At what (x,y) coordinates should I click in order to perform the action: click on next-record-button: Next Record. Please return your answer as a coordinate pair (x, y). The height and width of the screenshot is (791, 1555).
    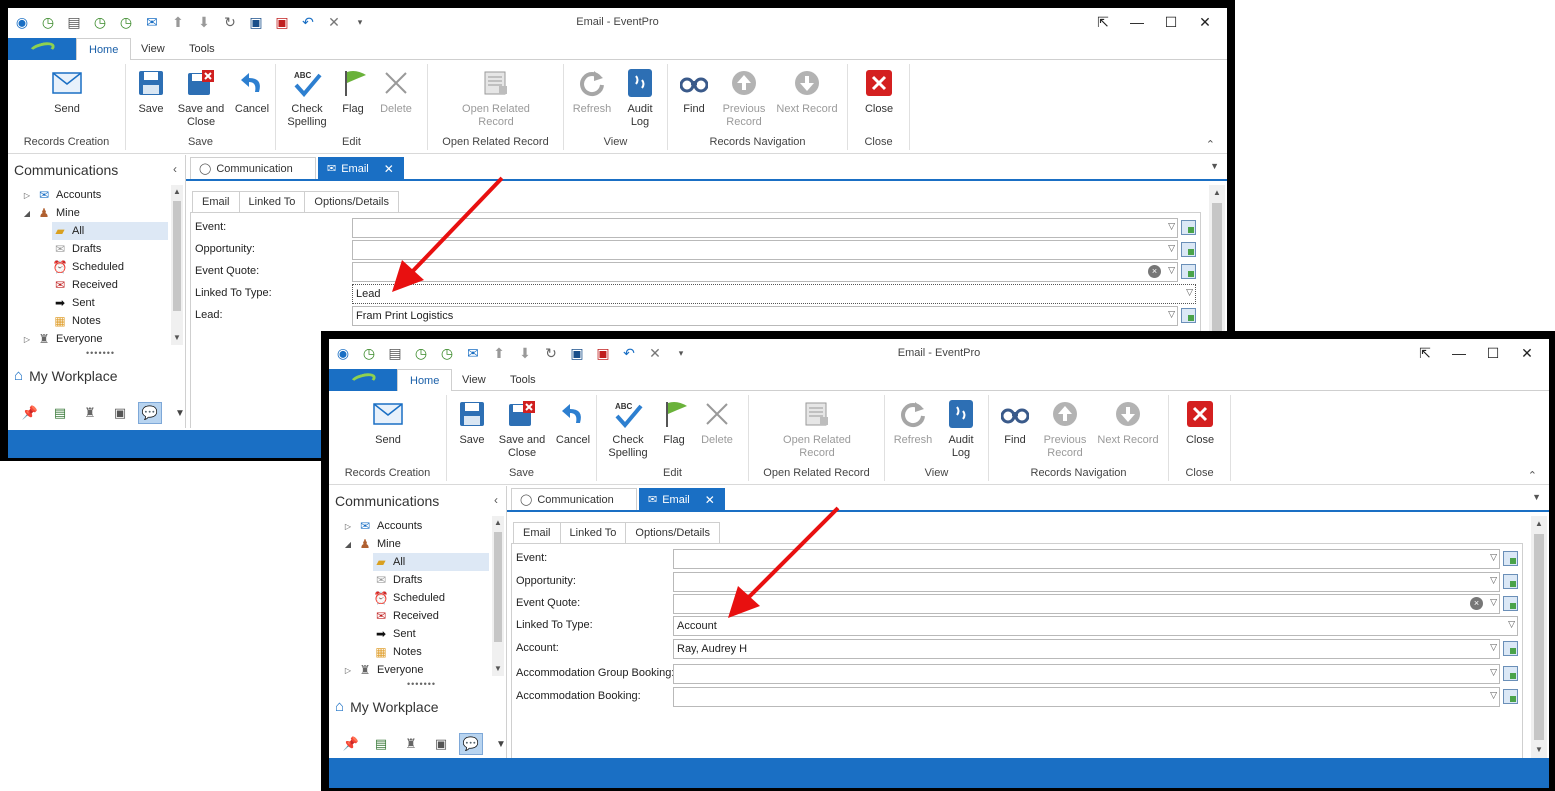
    Looking at the image, I should click on (807, 91).